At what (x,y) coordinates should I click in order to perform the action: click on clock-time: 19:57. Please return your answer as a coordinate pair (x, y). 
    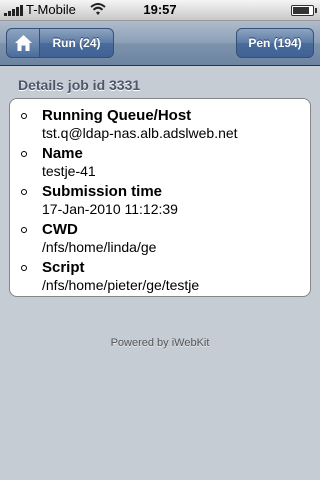
    Looking at the image, I should click on (160, 9).